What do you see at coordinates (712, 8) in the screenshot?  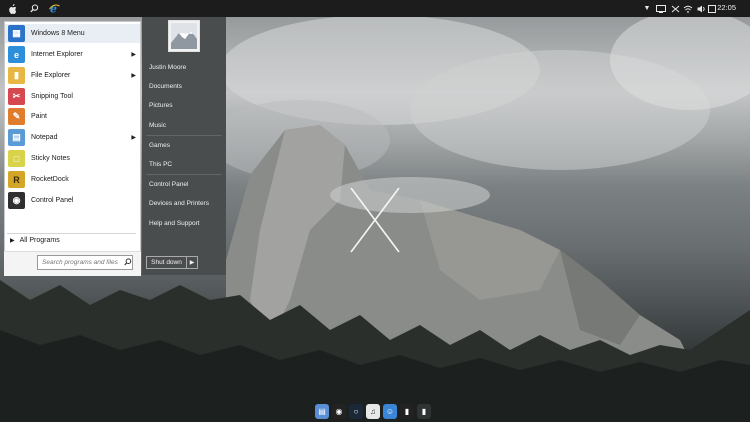 I see `notification-icon` at bounding box center [712, 8].